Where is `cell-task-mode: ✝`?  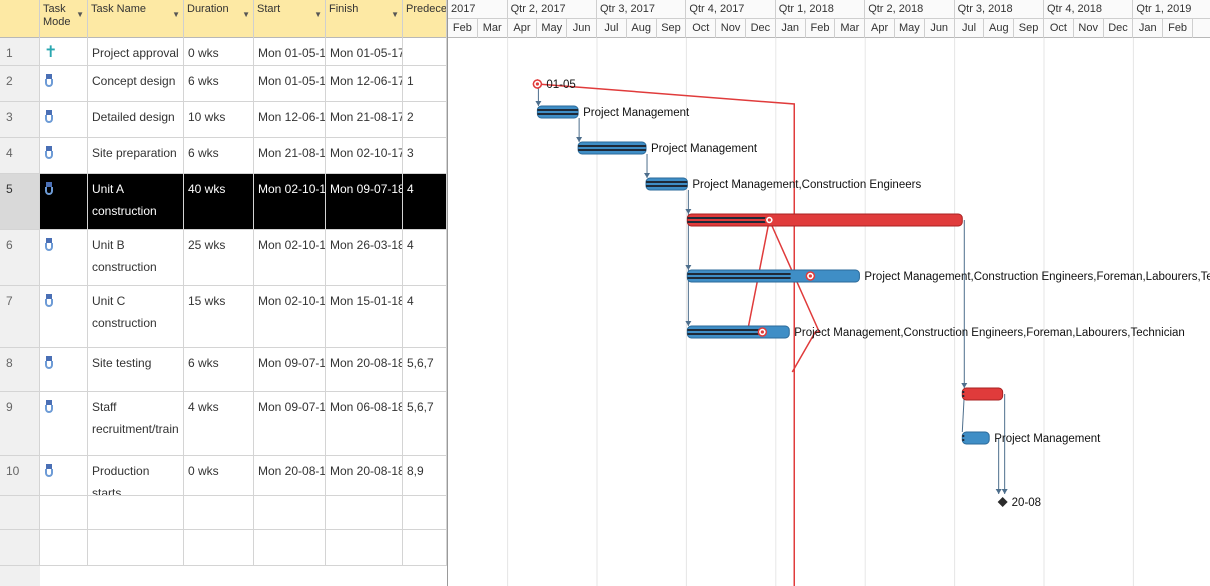
cell-task-mode: ✝ is located at coordinates (64, 51).